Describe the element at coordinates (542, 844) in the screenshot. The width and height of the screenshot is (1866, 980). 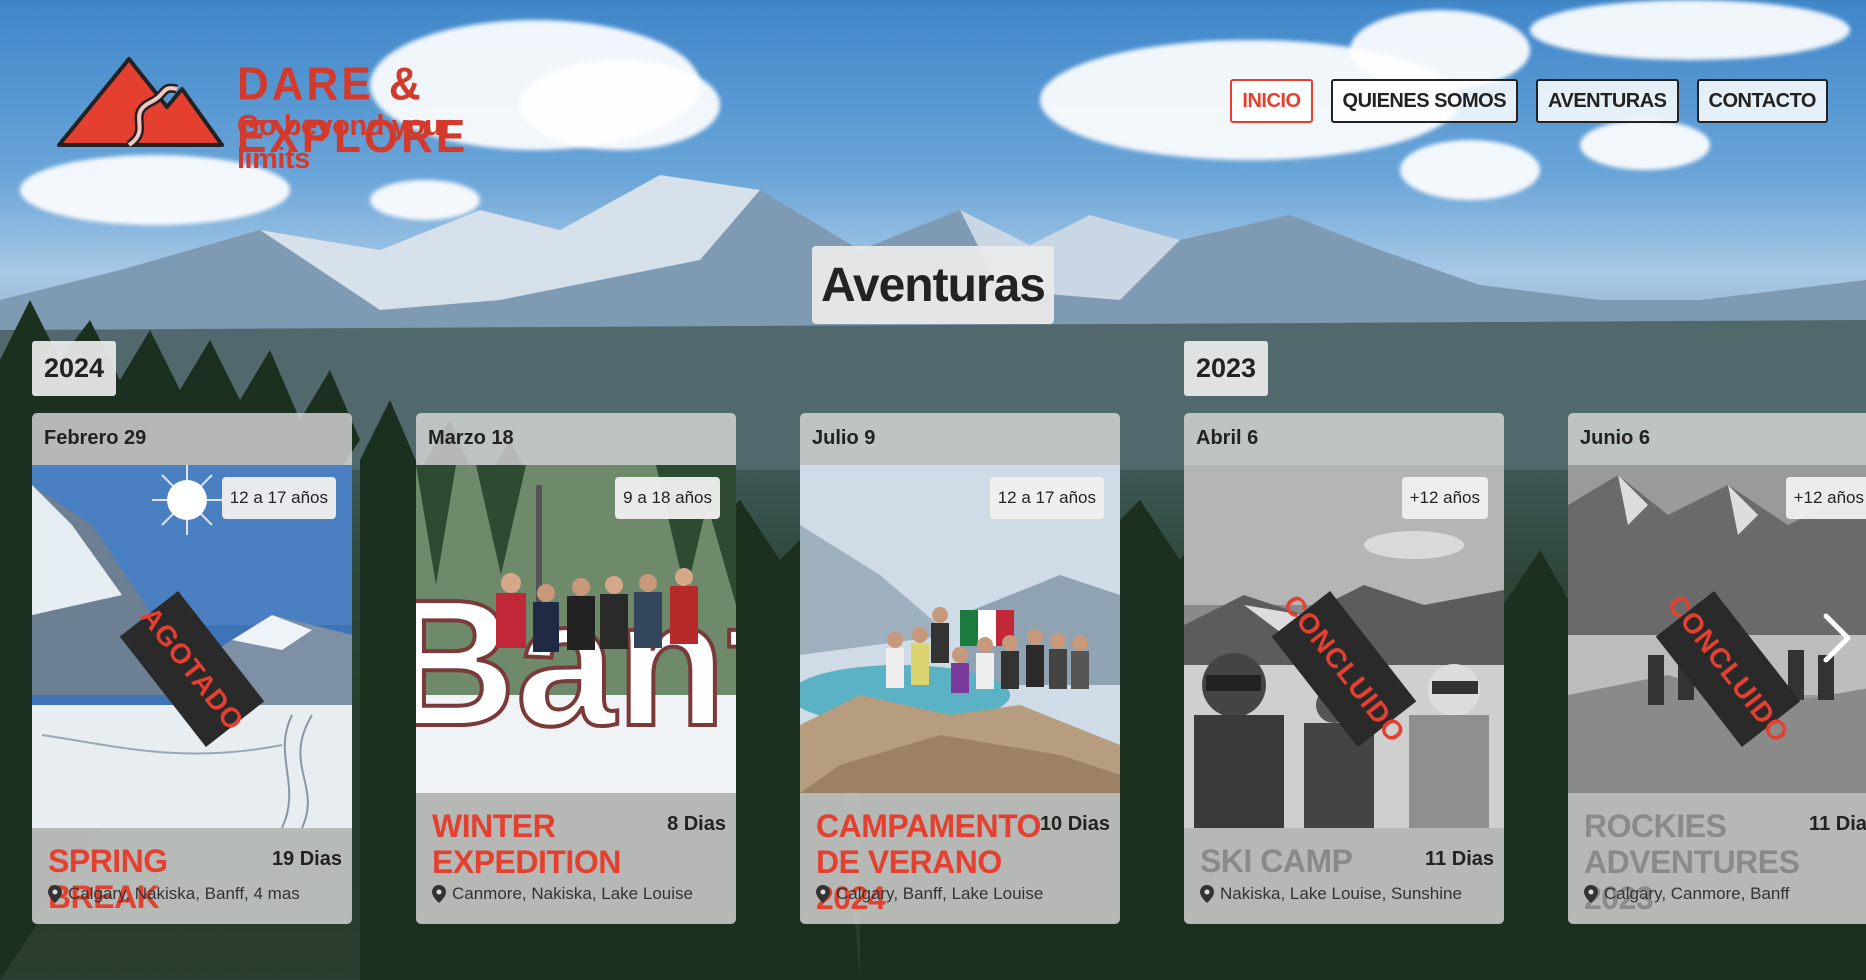
I see `card-title: WINTER EXPEDITION` at that location.